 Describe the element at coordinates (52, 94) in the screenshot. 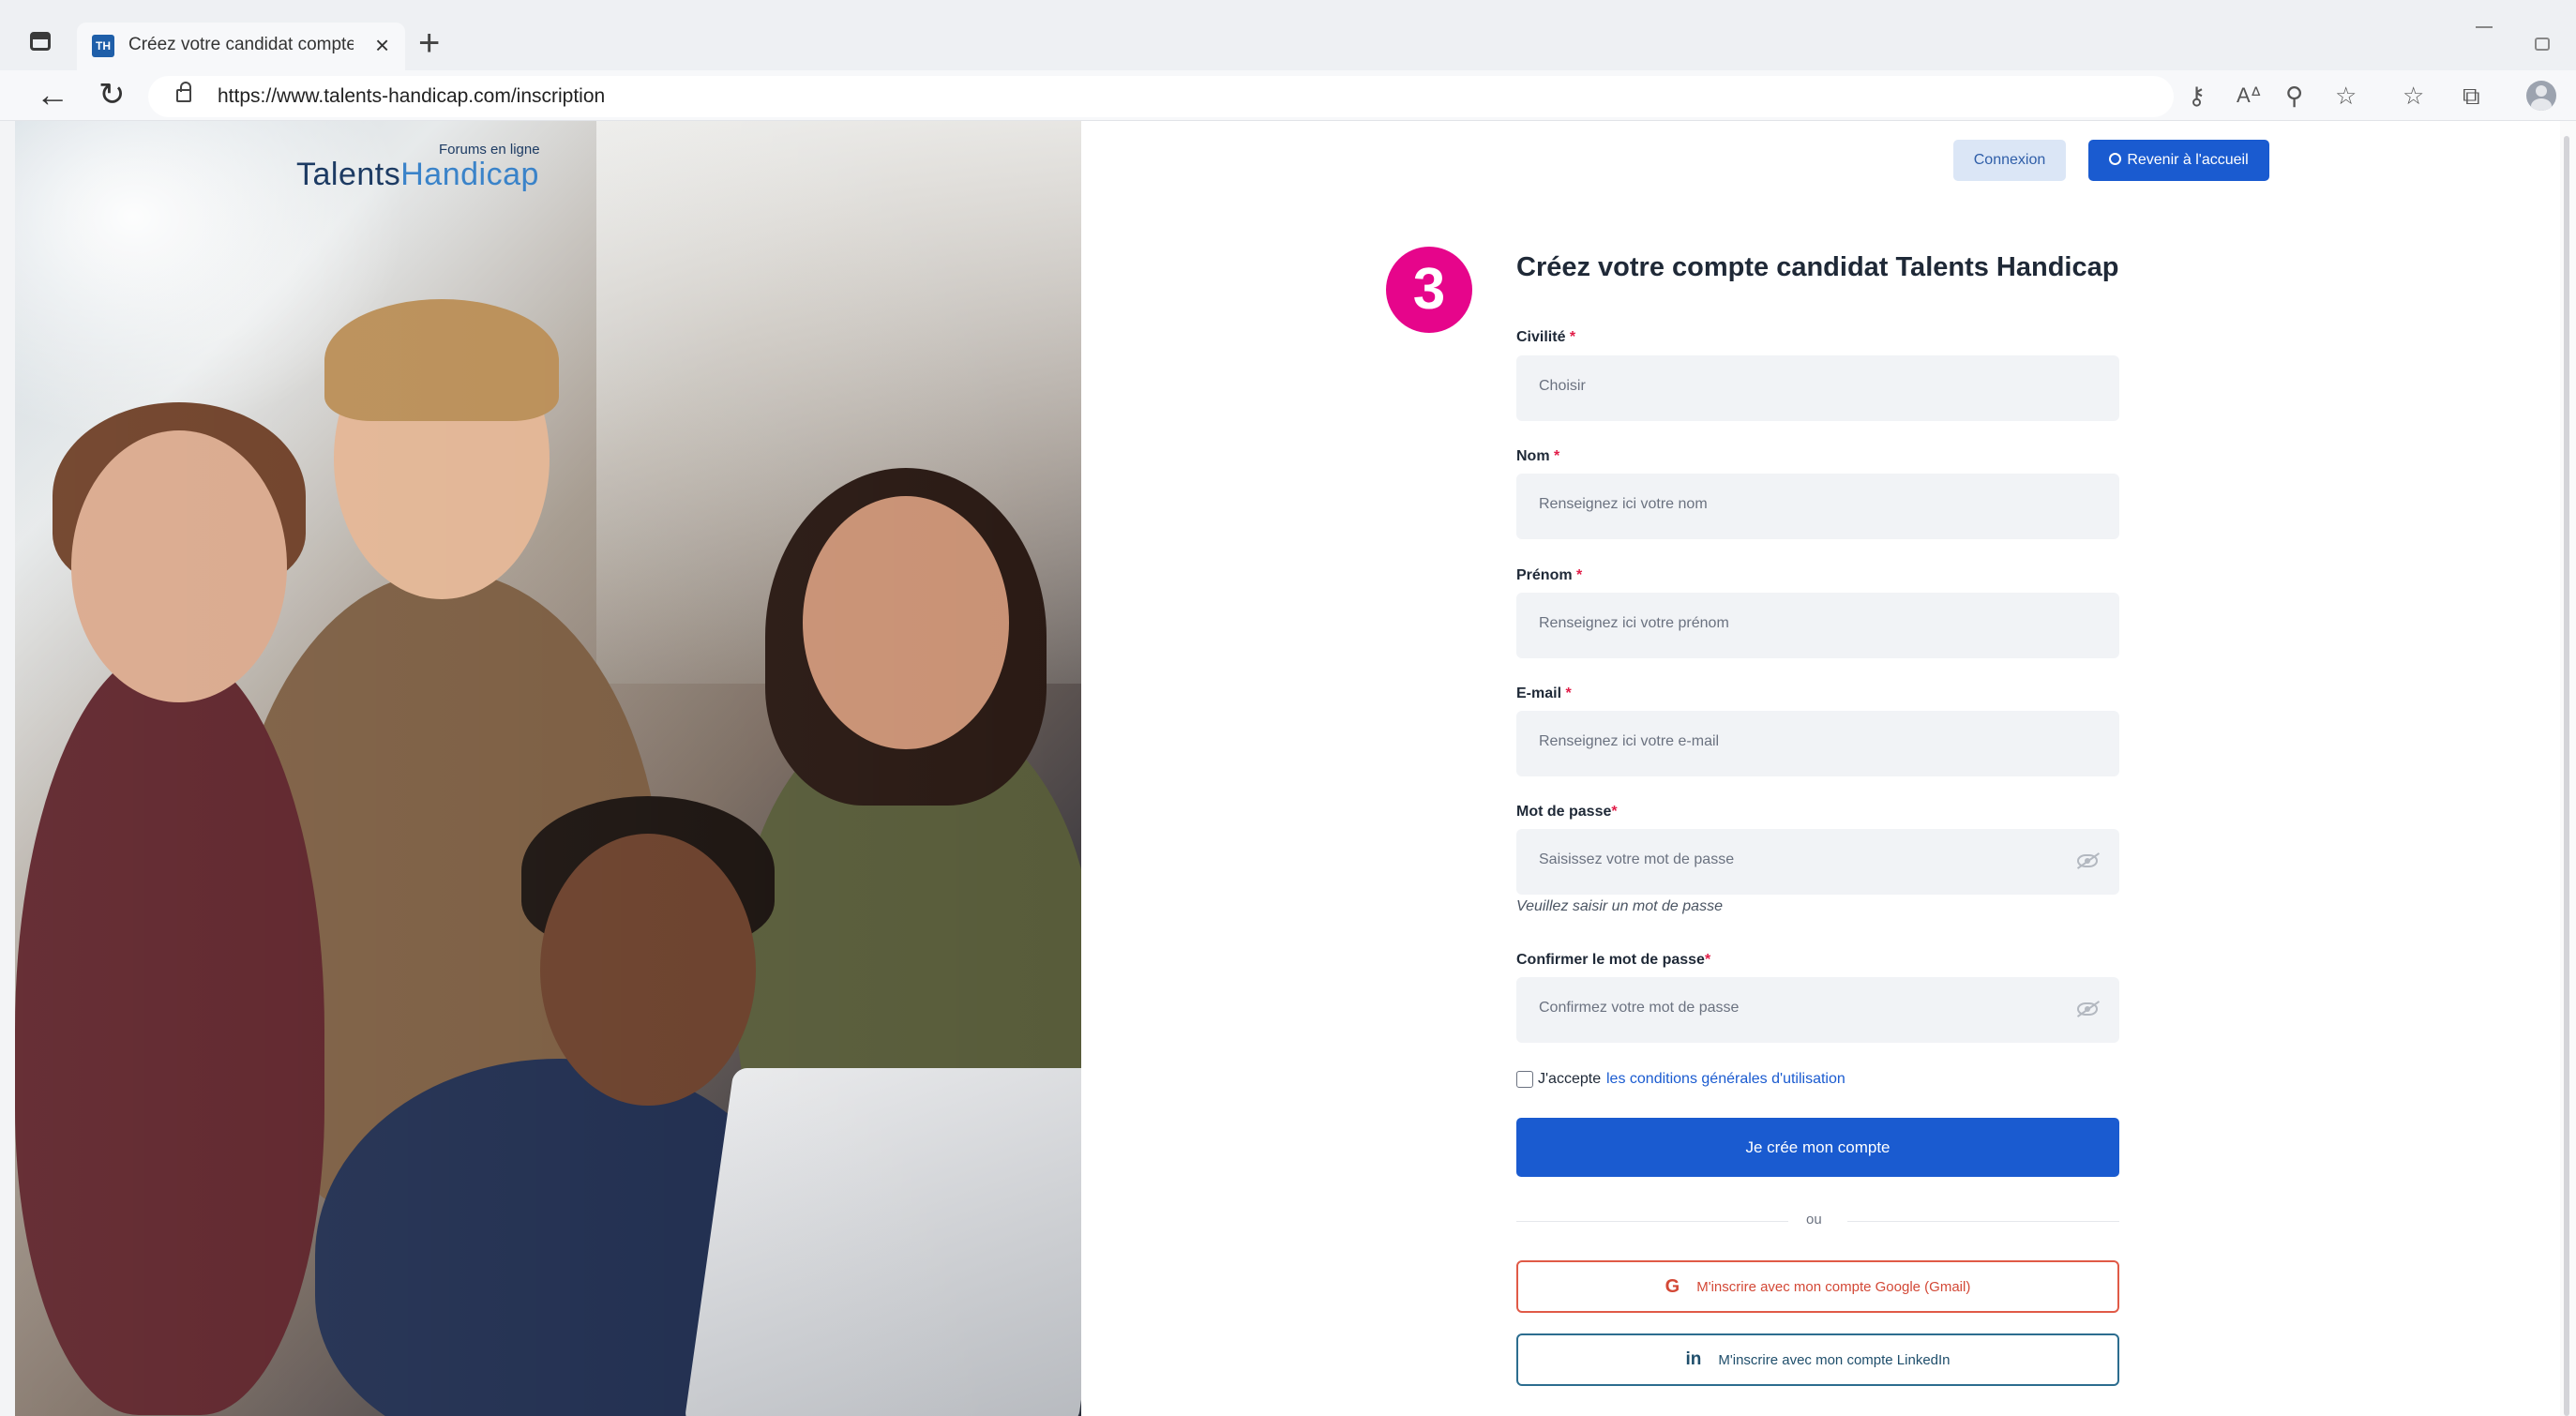

I see `back-icon: ←` at that location.